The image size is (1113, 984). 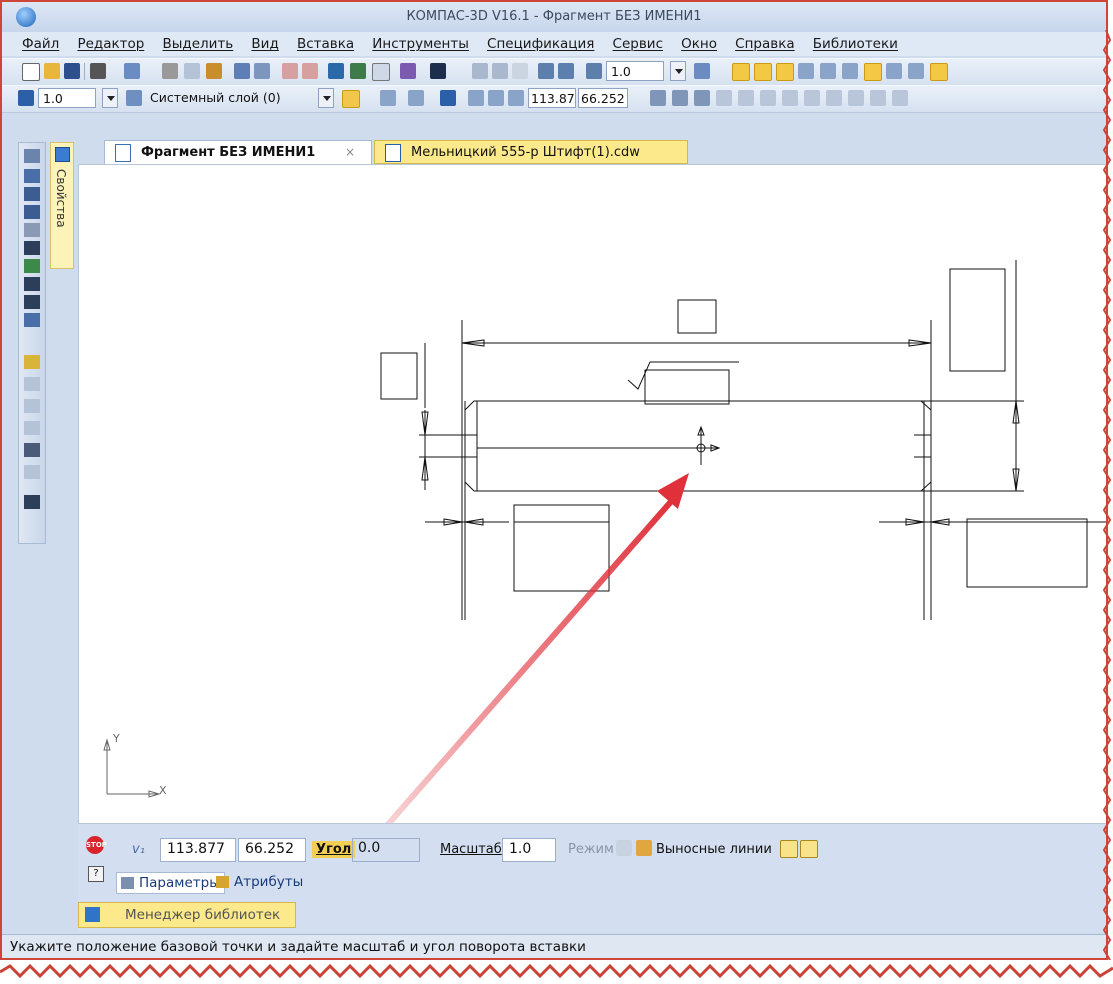 I want to click on format-brush-icon, so click(x=242, y=71).